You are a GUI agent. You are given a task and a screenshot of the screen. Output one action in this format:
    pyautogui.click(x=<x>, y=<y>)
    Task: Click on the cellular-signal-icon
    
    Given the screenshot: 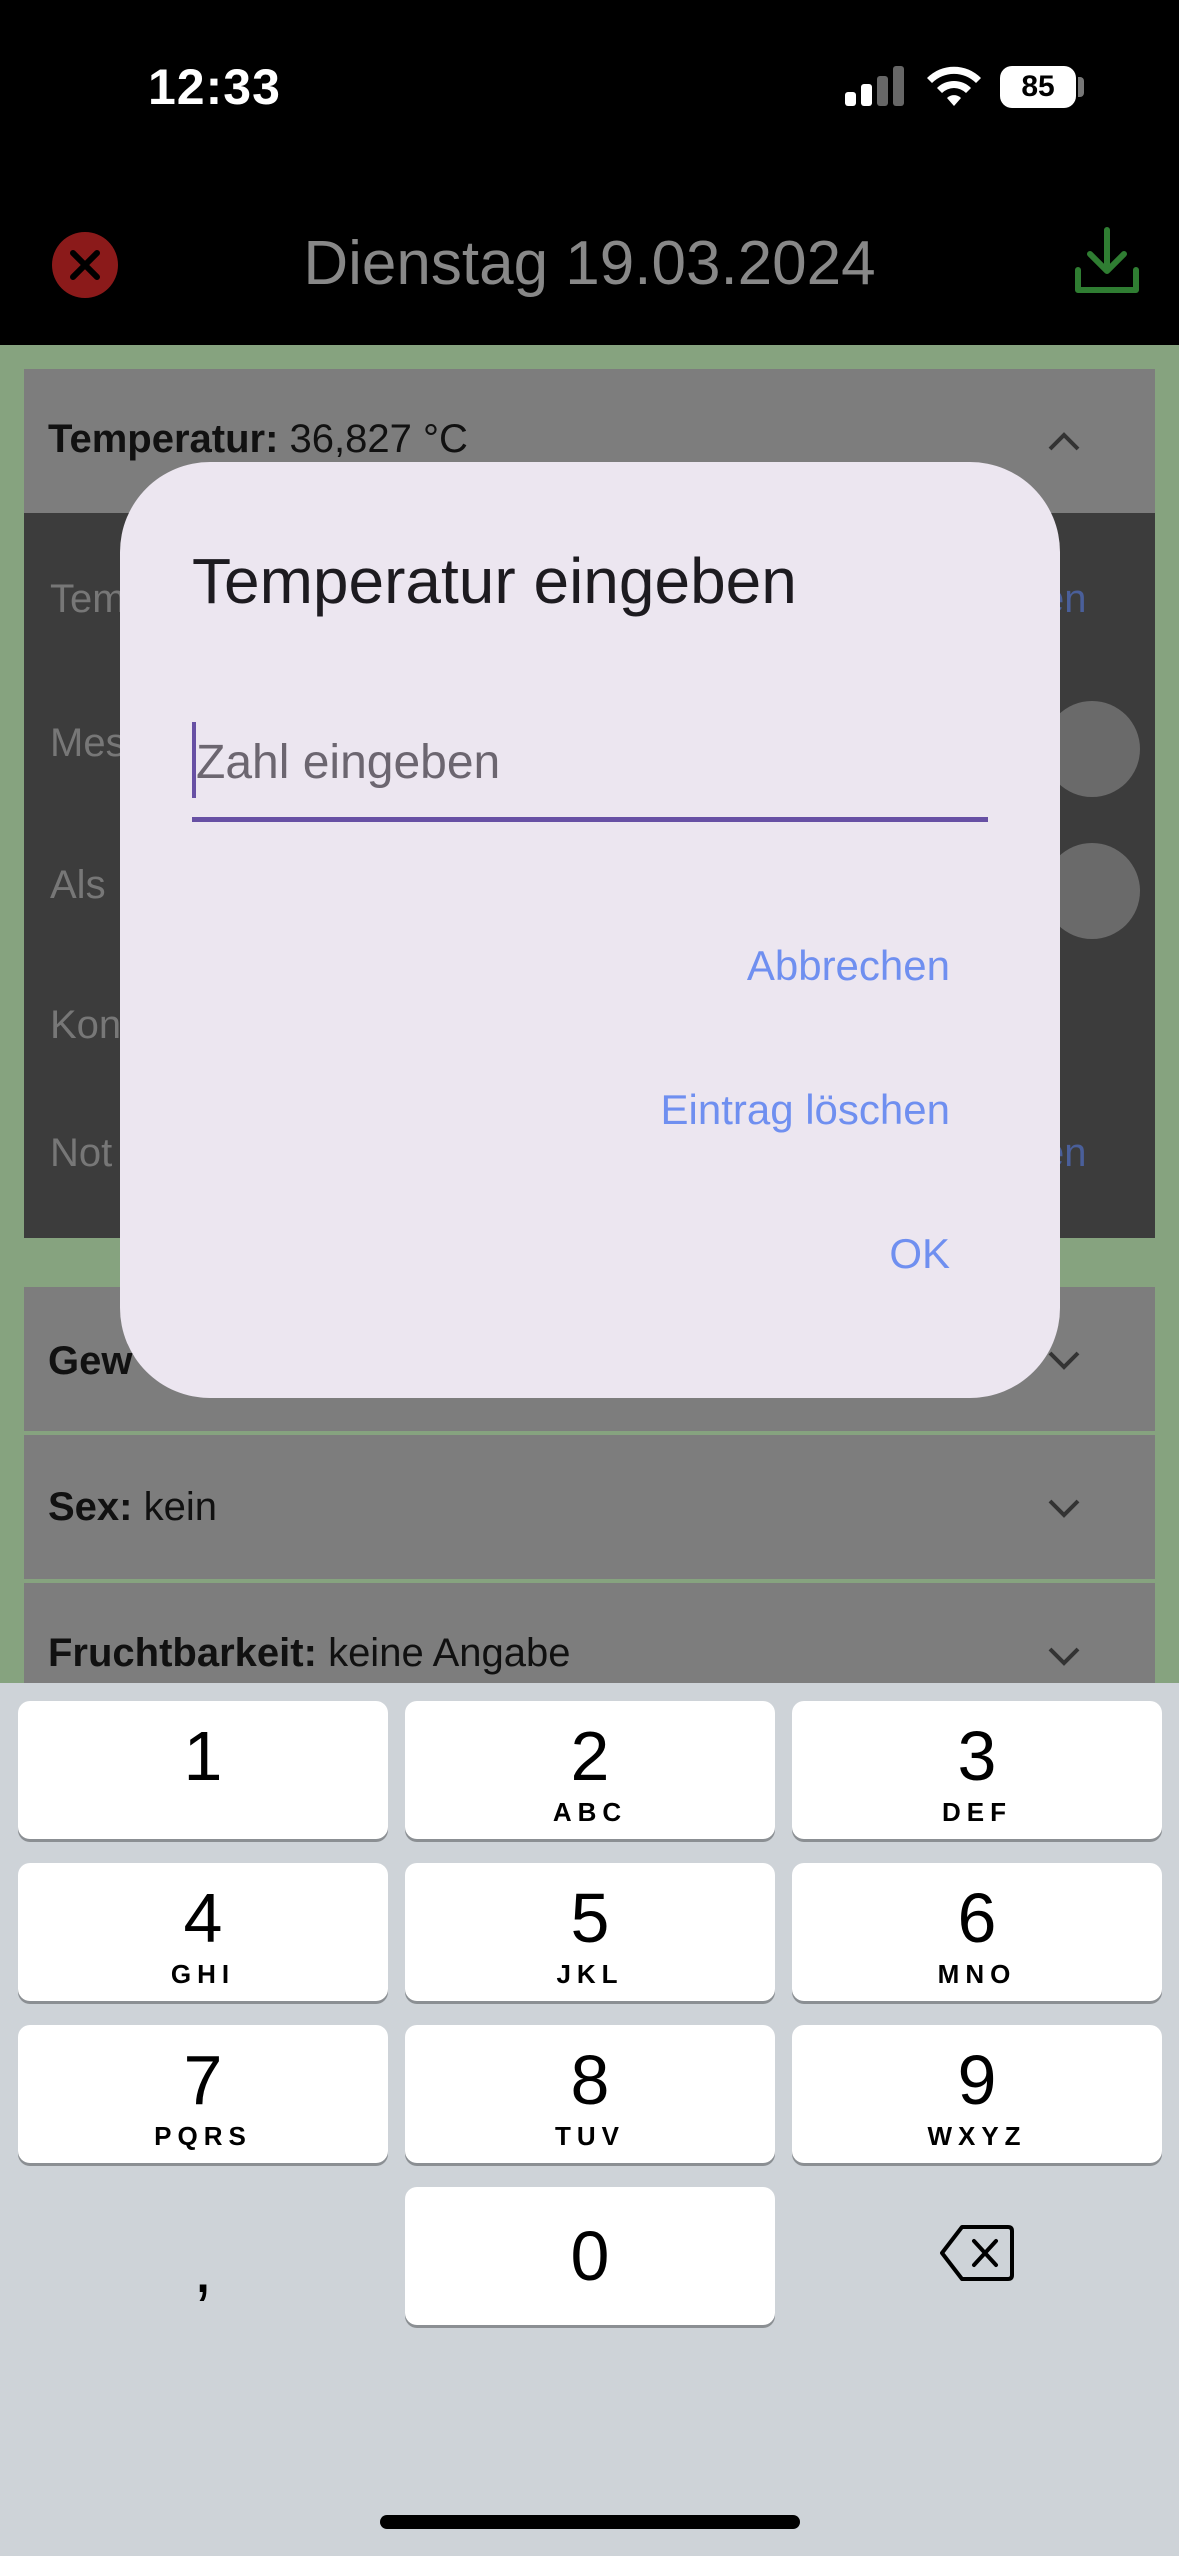 What is the action you would take?
    pyautogui.click(x=875, y=86)
    